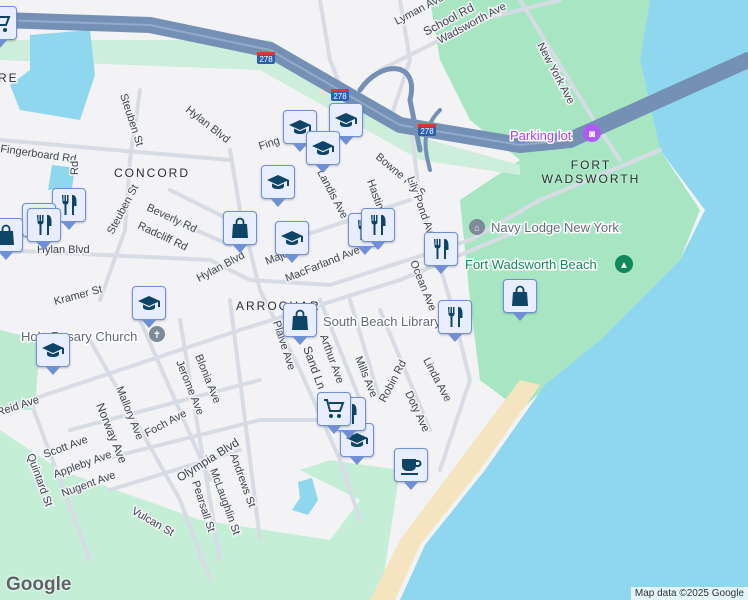 The image size is (748, 600). Describe the element at coordinates (39, 584) in the screenshot. I see `google-logo: Google` at that location.